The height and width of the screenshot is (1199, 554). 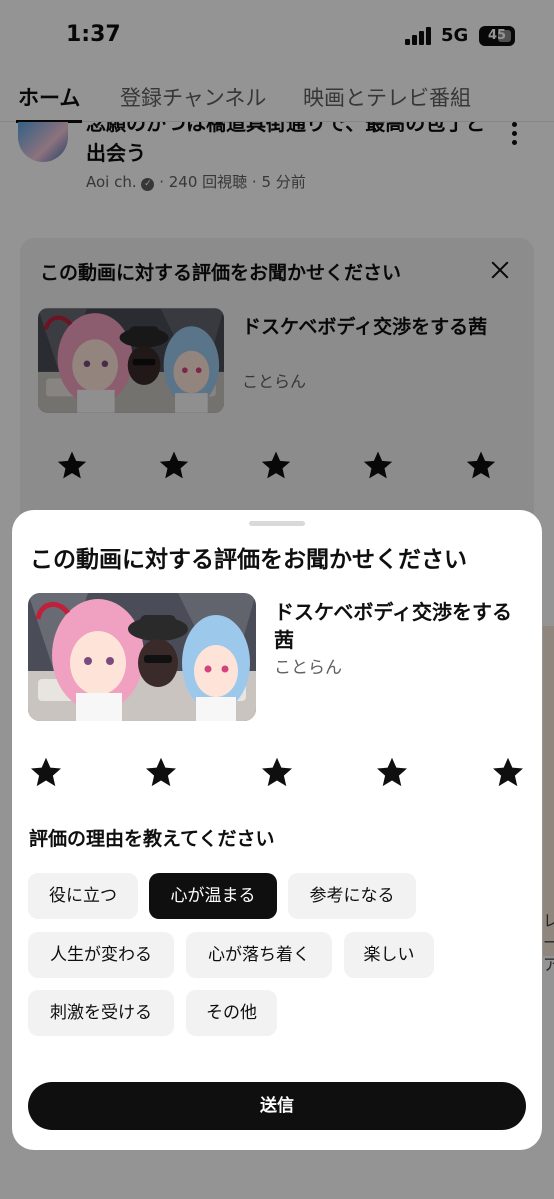 I want to click on sheet-video-title: ドスケベボディ交渉をする茜, so click(x=393, y=626).